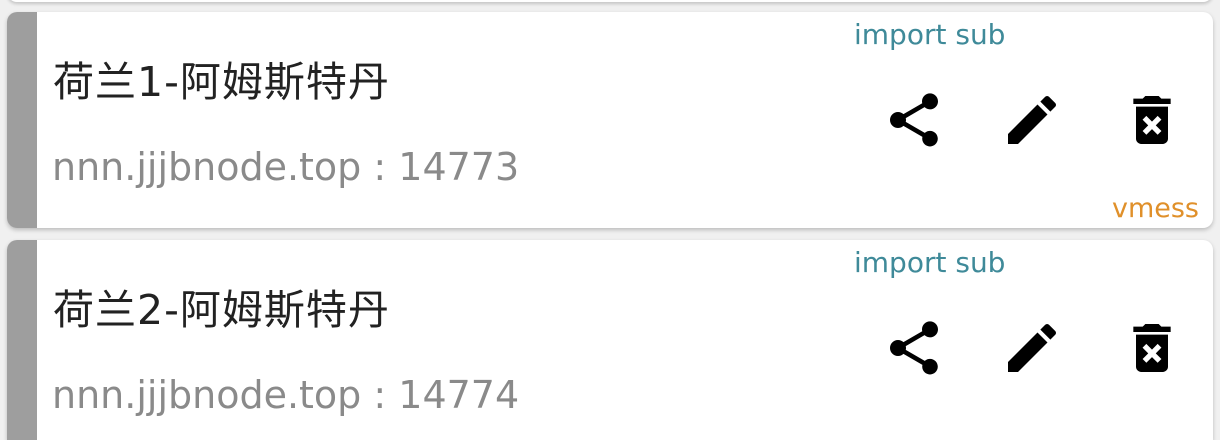 This screenshot has width=1220, height=440. What do you see at coordinates (286, 395) in the screenshot?
I see `server-address: nnn.jjjbnode.top : 14774` at bounding box center [286, 395].